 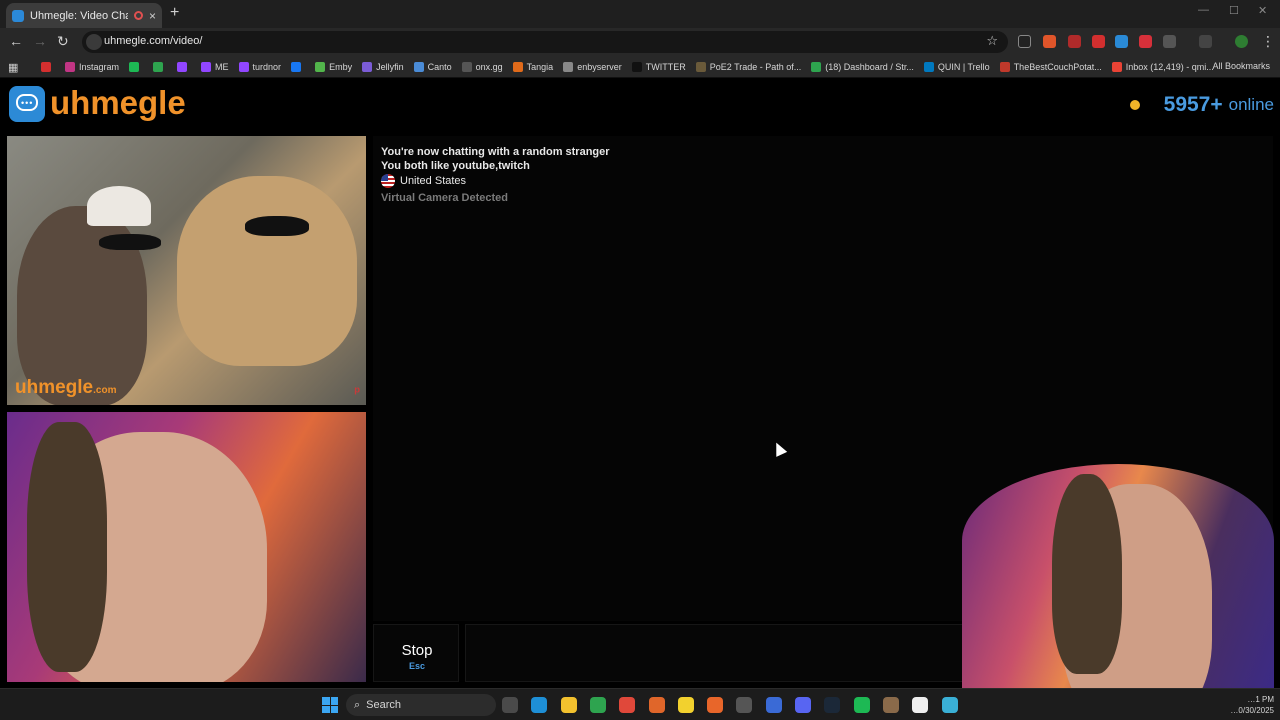 I want to click on discord-icon, so click(x=803, y=705).